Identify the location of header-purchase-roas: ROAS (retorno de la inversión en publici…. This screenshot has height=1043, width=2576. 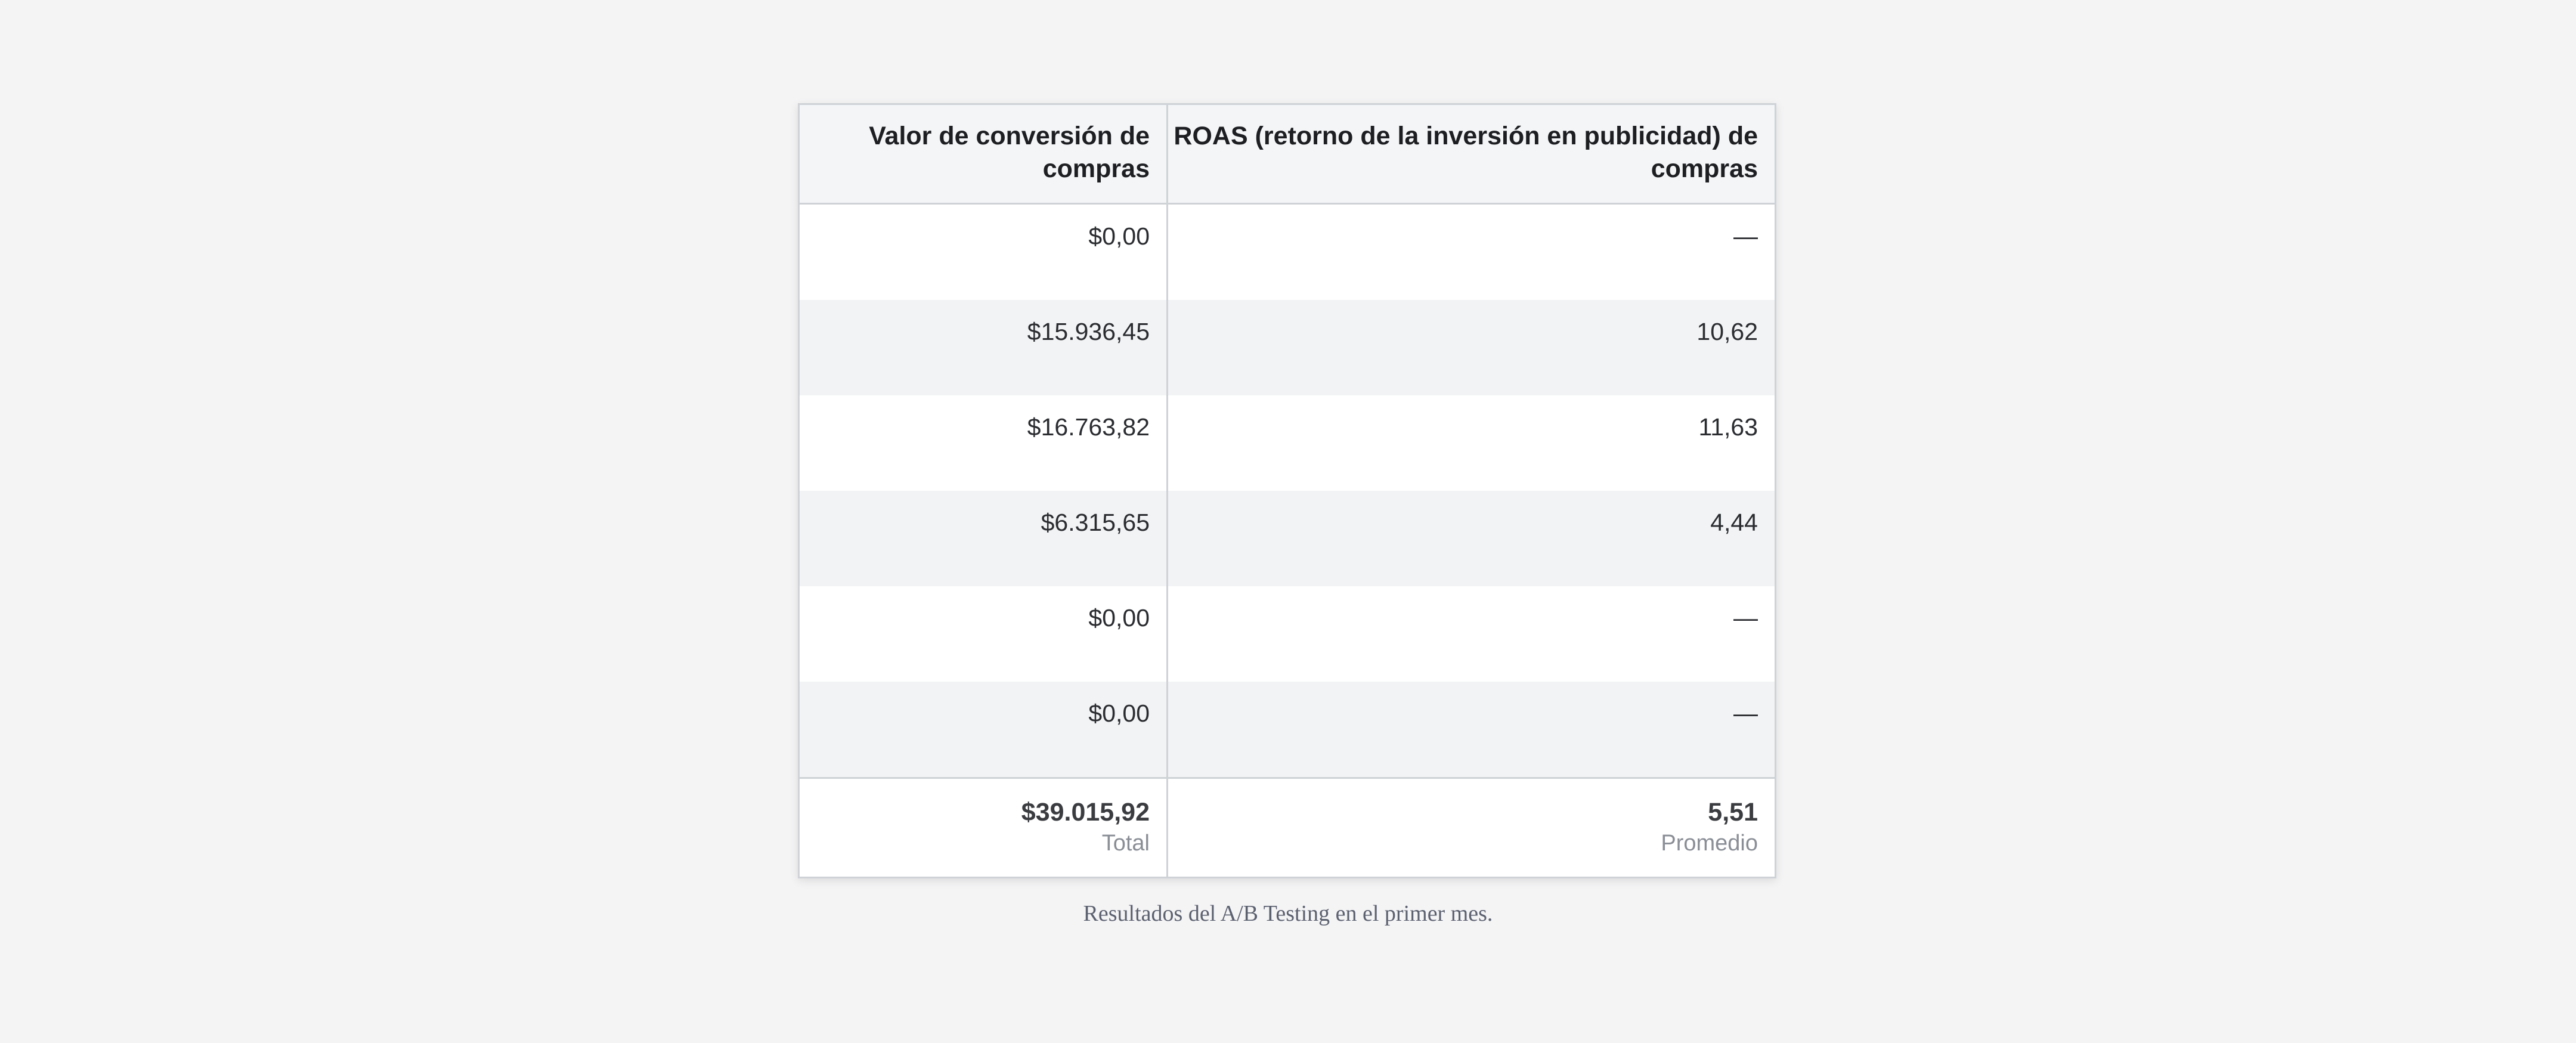
(1472, 154).